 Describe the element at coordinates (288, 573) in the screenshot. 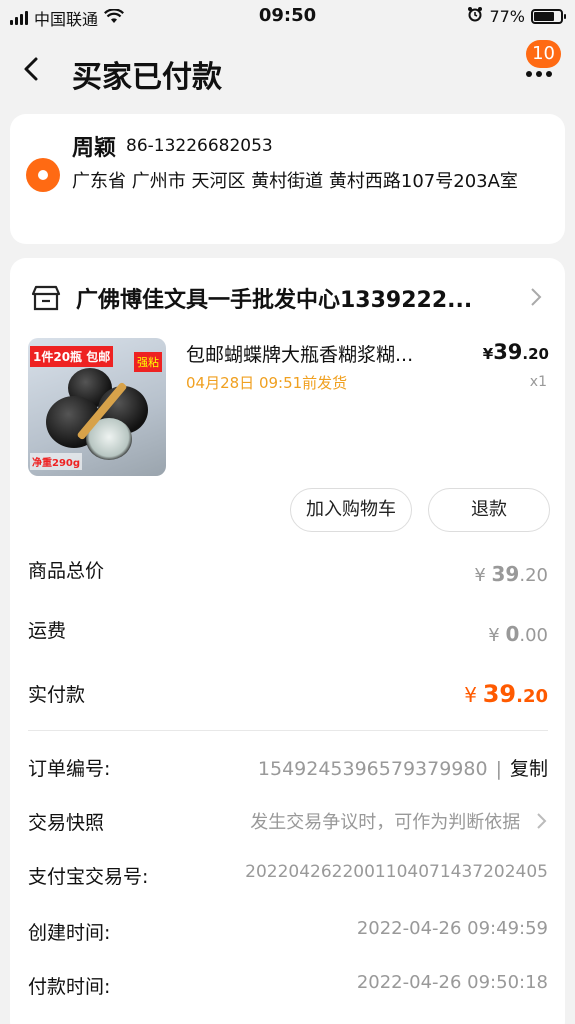

I see `total-row: 商品总价 ¥ 39.20` at that location.